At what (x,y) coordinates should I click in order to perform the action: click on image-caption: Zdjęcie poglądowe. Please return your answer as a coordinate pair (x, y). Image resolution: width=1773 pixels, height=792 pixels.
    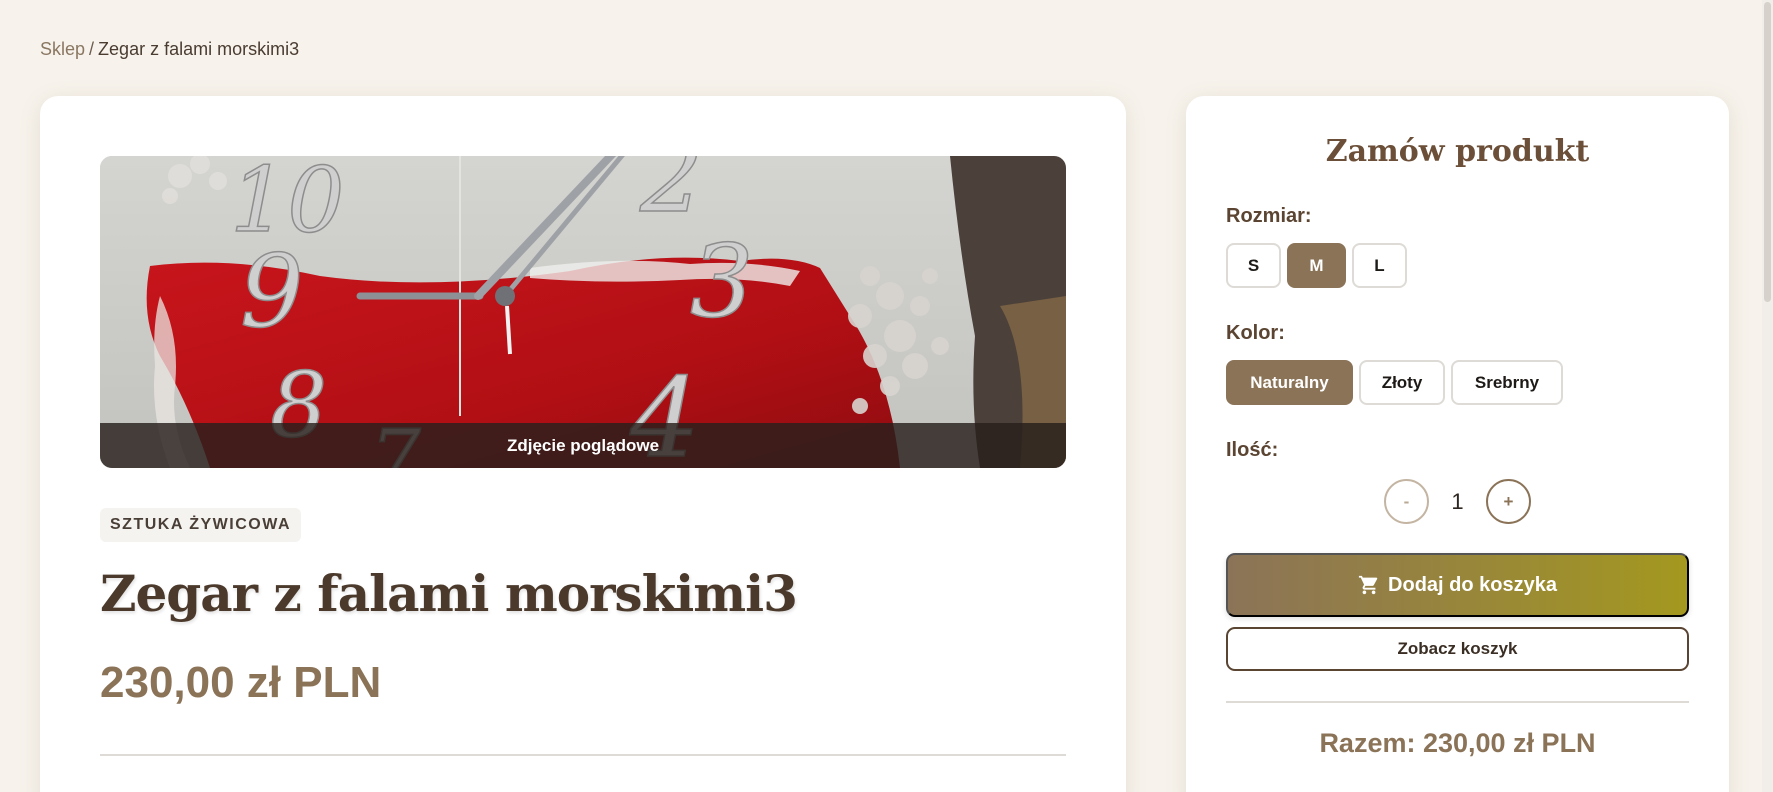
    Looking at the image, I should click on (583, 445).